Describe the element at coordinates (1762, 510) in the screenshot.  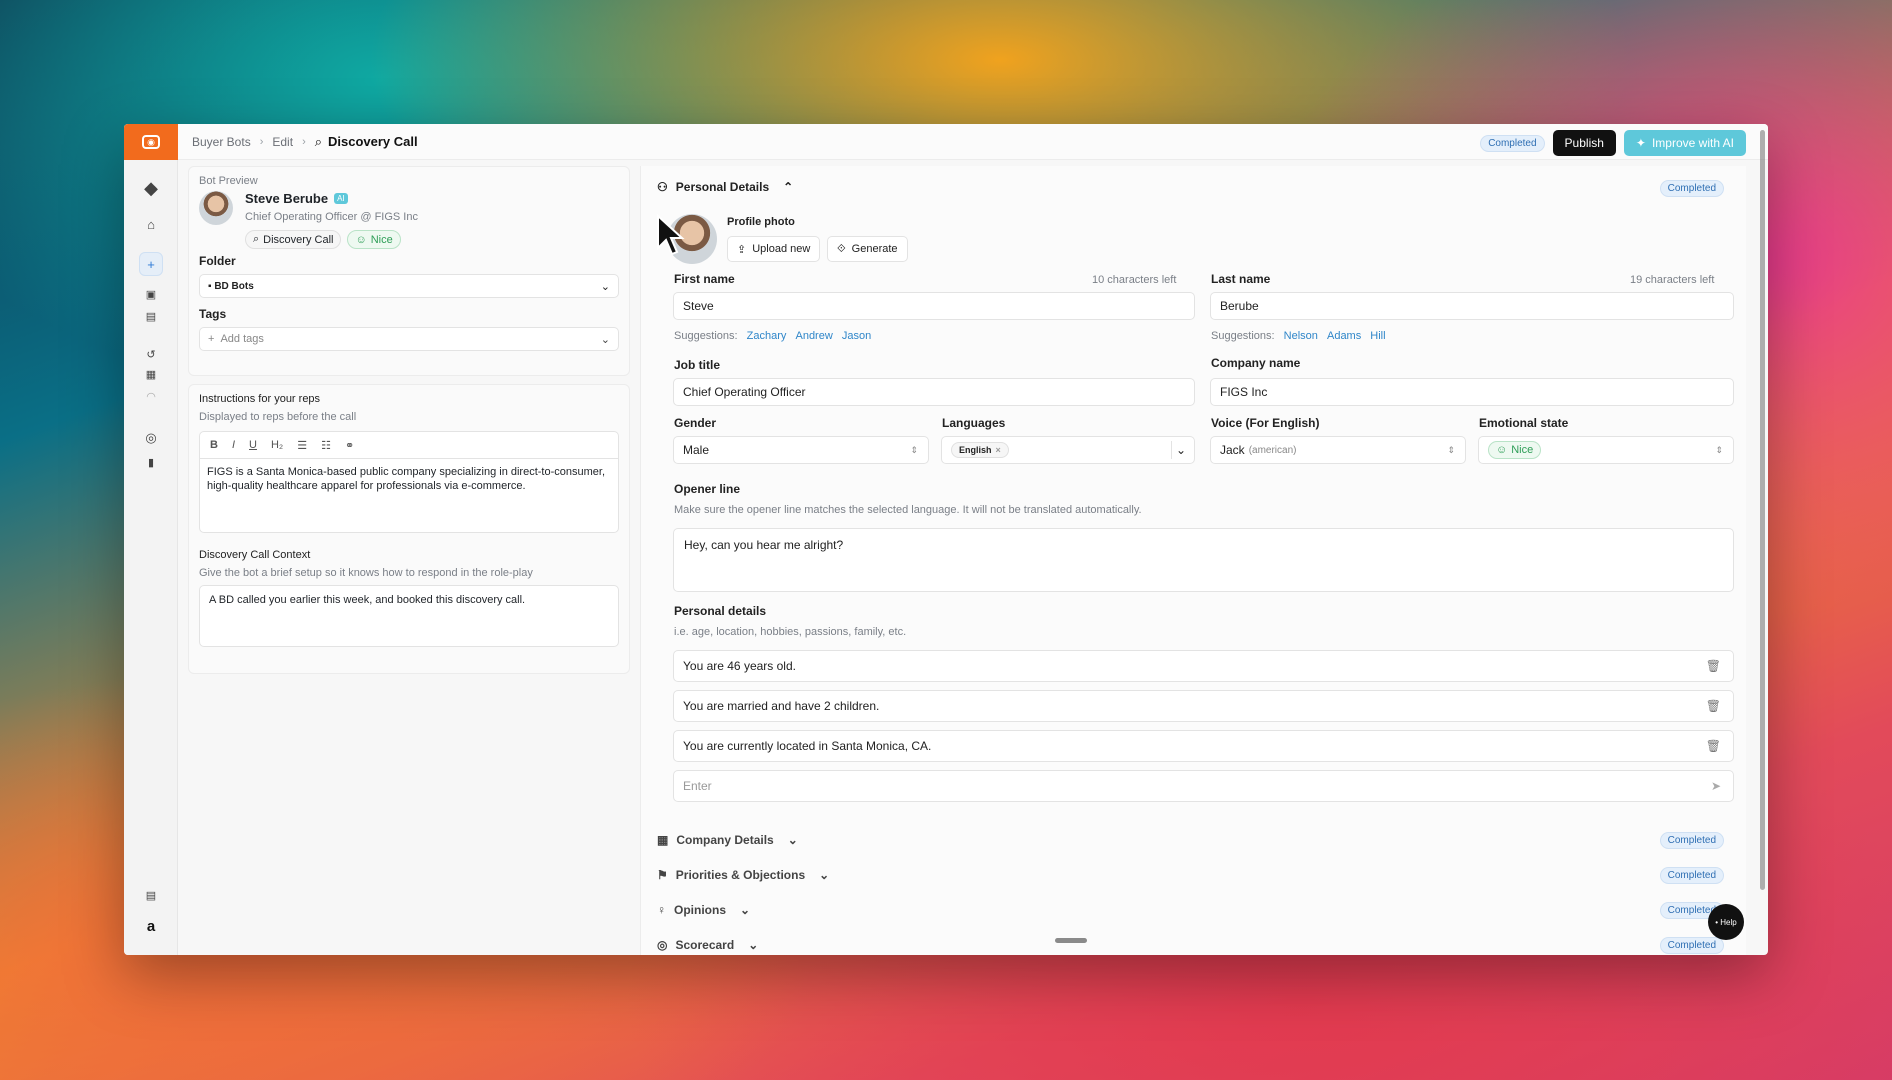
I see `scrollbar` at that location.